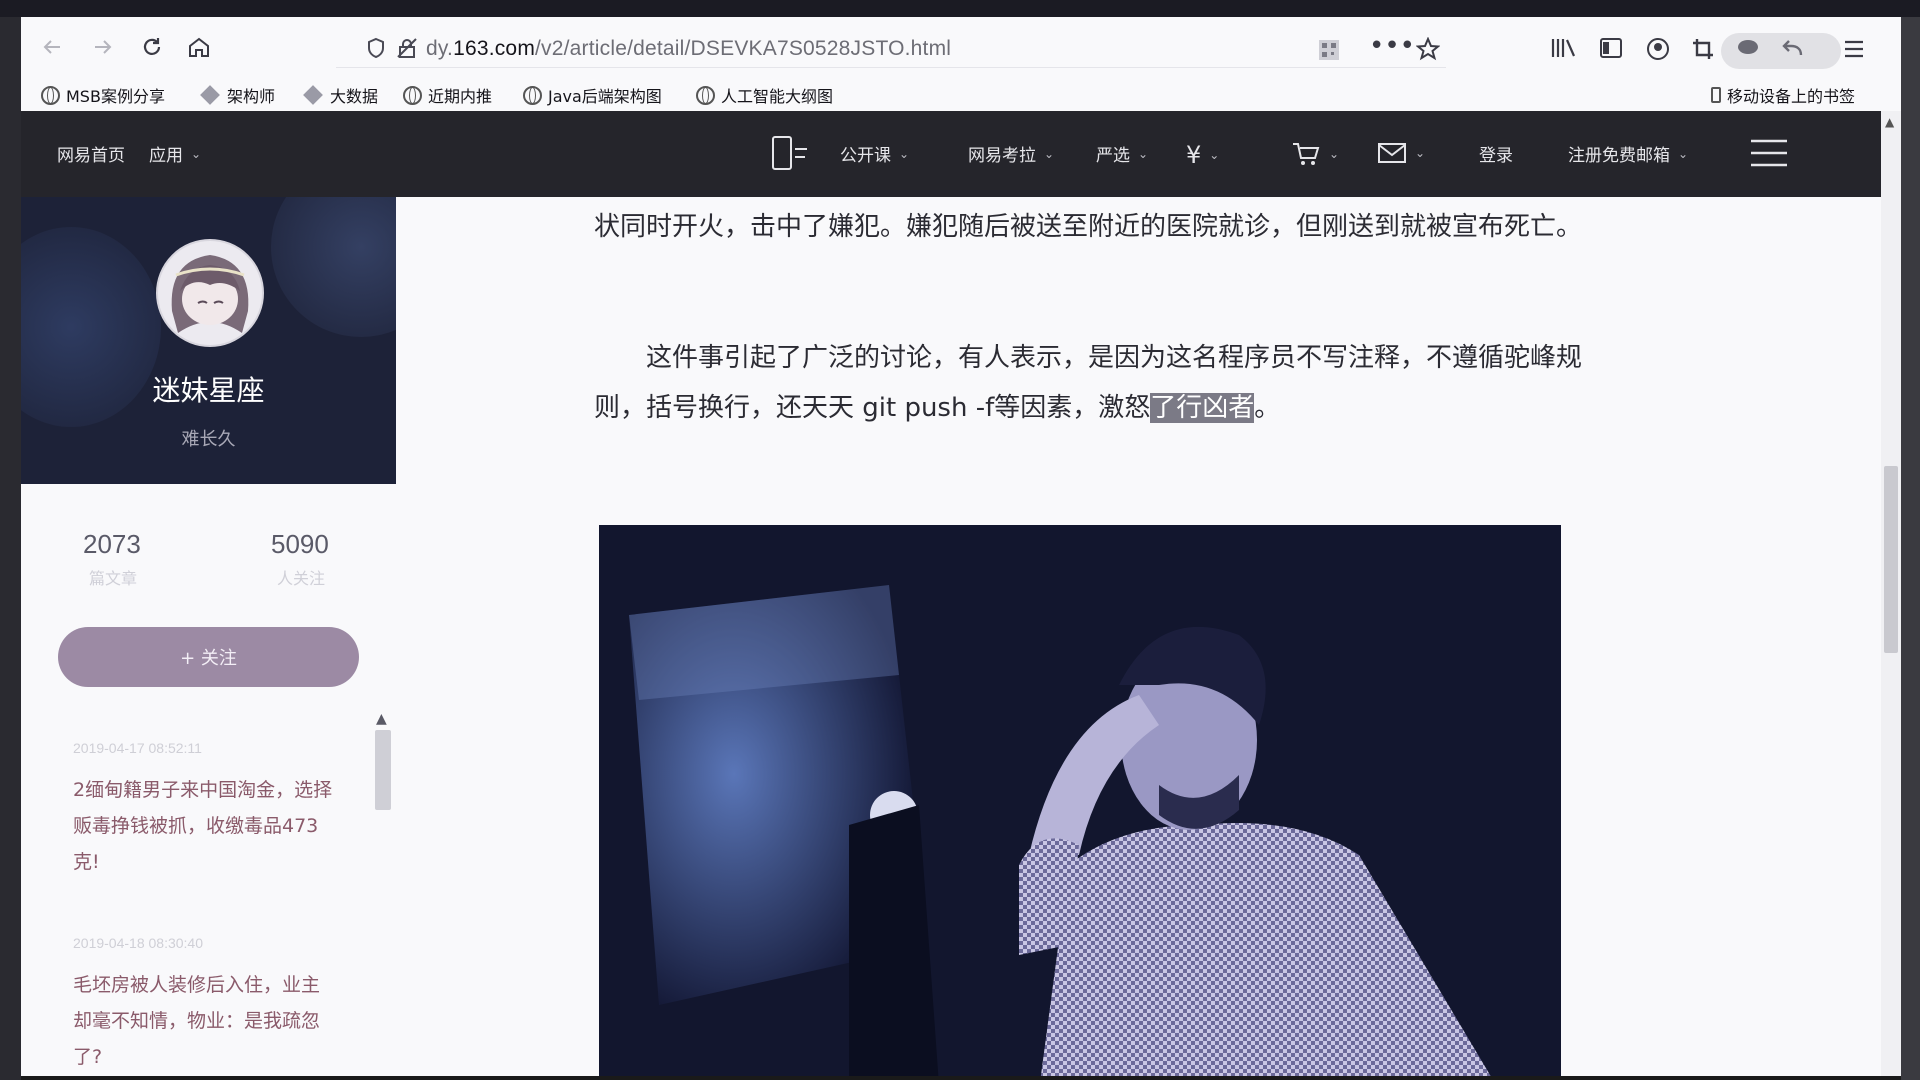 The width and height of the screenshot is (1920, 1080). Describe the element at coordinates (1428, 49) in the screenshot. I see `bookmark-star-icon` at that location.